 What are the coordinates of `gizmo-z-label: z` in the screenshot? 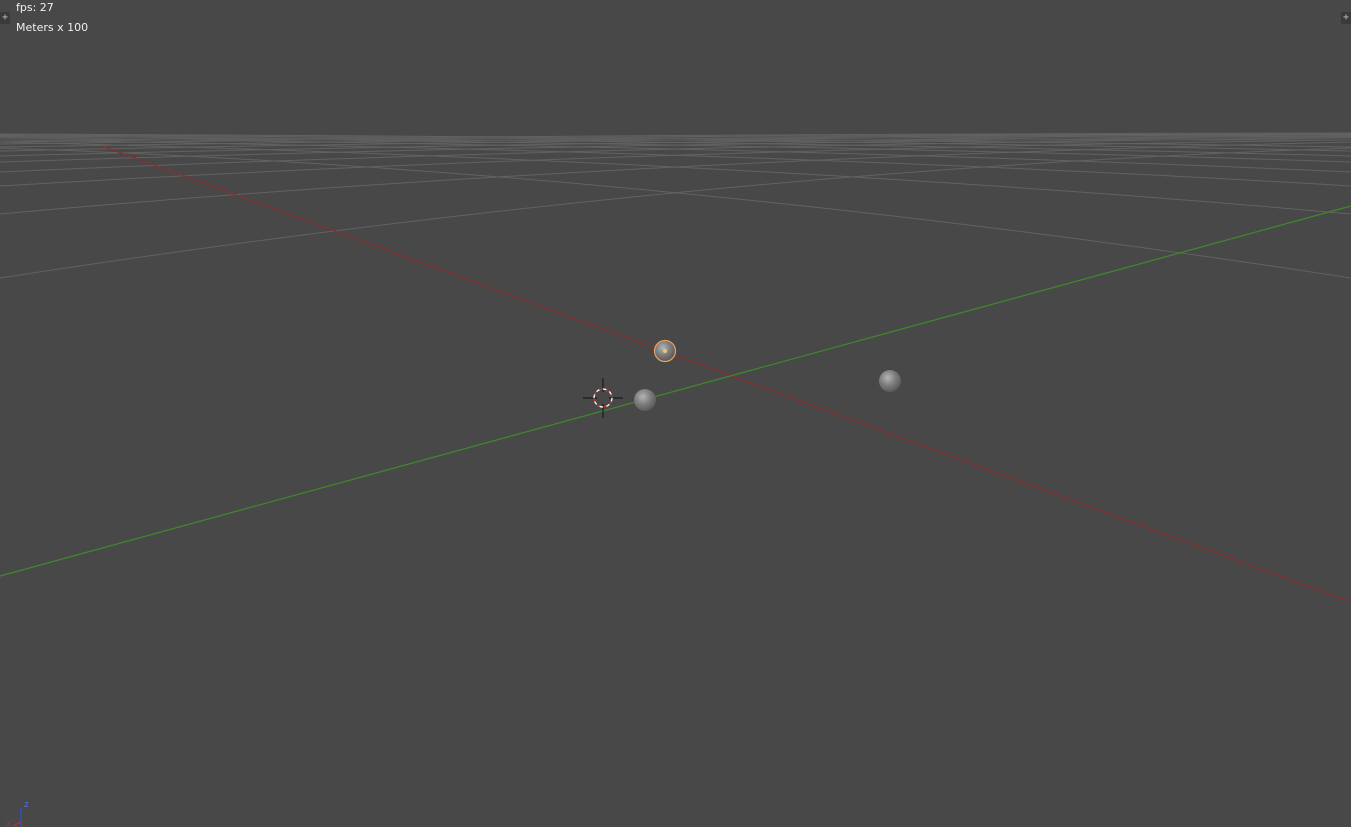 It's located at (26, 805).